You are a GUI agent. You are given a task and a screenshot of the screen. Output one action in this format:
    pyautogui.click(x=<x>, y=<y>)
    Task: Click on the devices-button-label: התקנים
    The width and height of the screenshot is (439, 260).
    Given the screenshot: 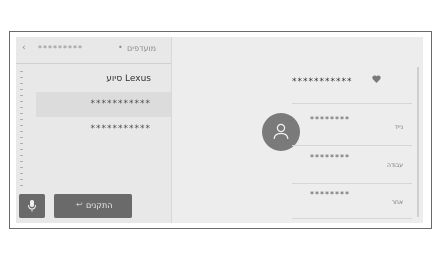 What is the action you would take?
    pyautogui.click(x=99, y=205)
    